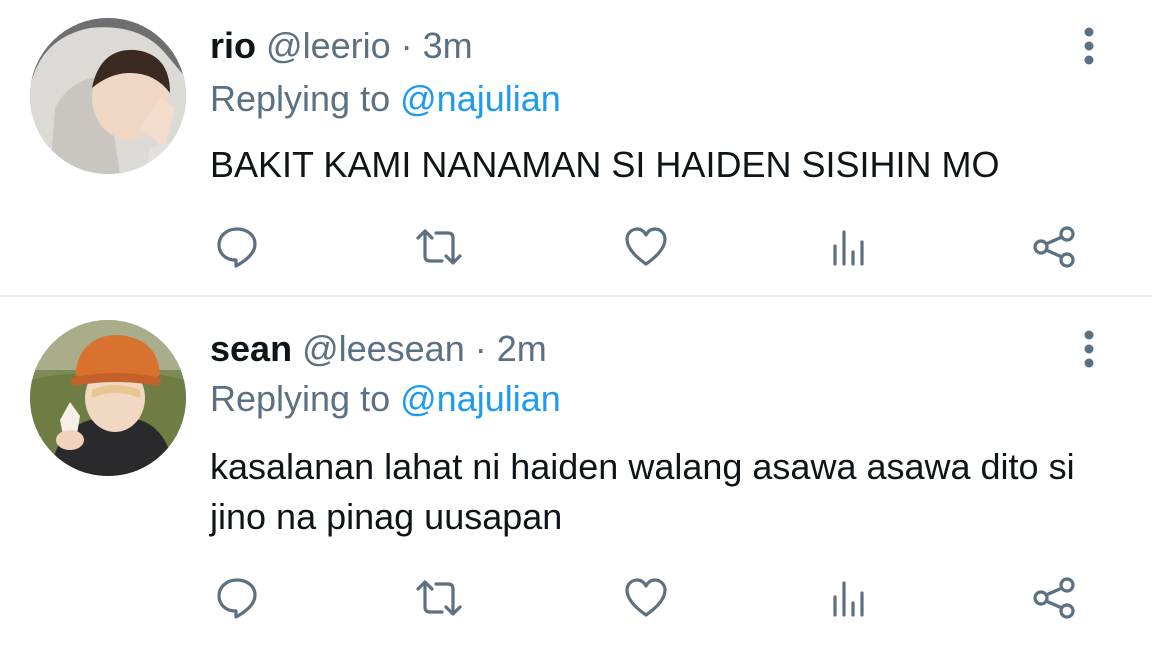 Image resolution: width=1152 pixels, height=645 pixels. Describe the element at coordinates (448, 45) in the screenshot. I see `timestamp: 3m` at that location.